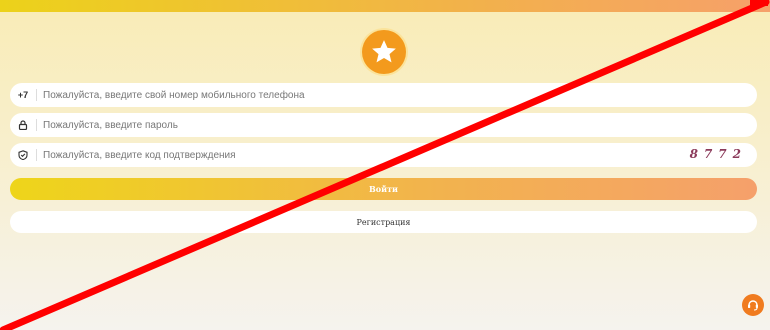 Image resolution: width=770 pixels, height=330 pixels. What do you see at coordinates (23, 95) in the screenshot?
I see `country-code: +7` at bounding box center [23, 95].